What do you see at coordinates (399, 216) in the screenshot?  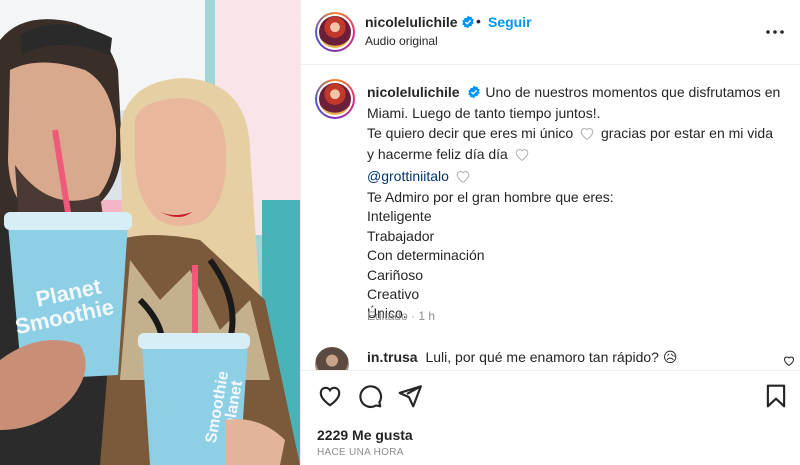 I see `caption-trait: Inteligente` at bounding box center [399, 216].